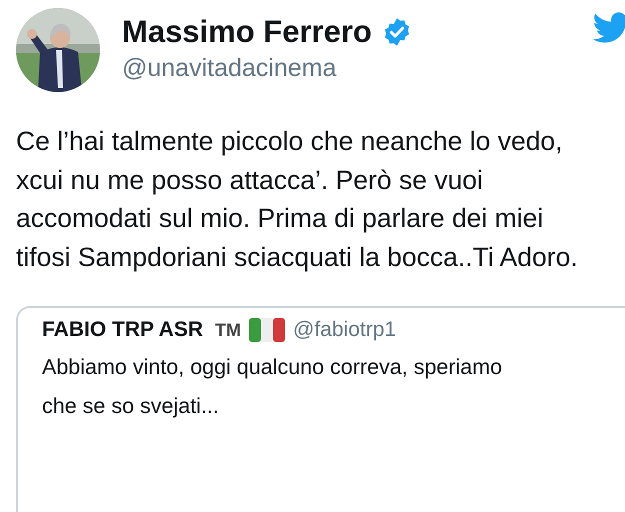  I want to click on author-name: Massimo Ferrero, so click(247, 32).